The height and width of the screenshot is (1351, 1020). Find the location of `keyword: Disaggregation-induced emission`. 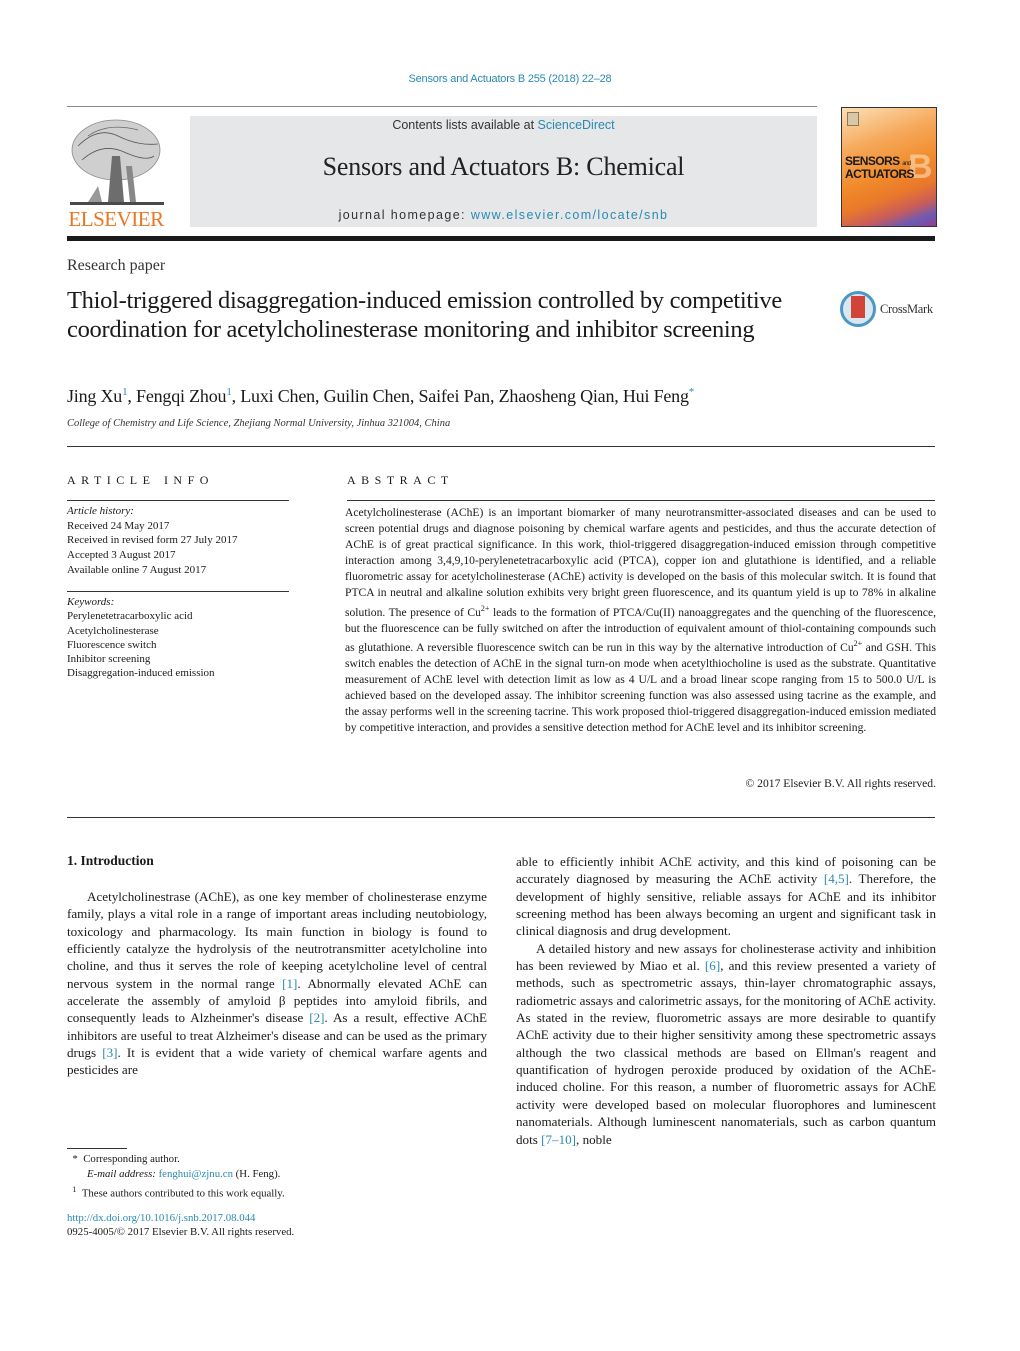

keyword: Disaggregation-induced emission is located at coordinates (141, 673).